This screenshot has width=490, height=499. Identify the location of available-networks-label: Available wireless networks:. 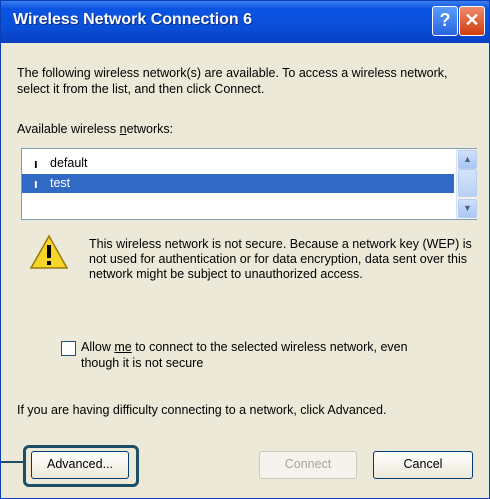
(95, 129).